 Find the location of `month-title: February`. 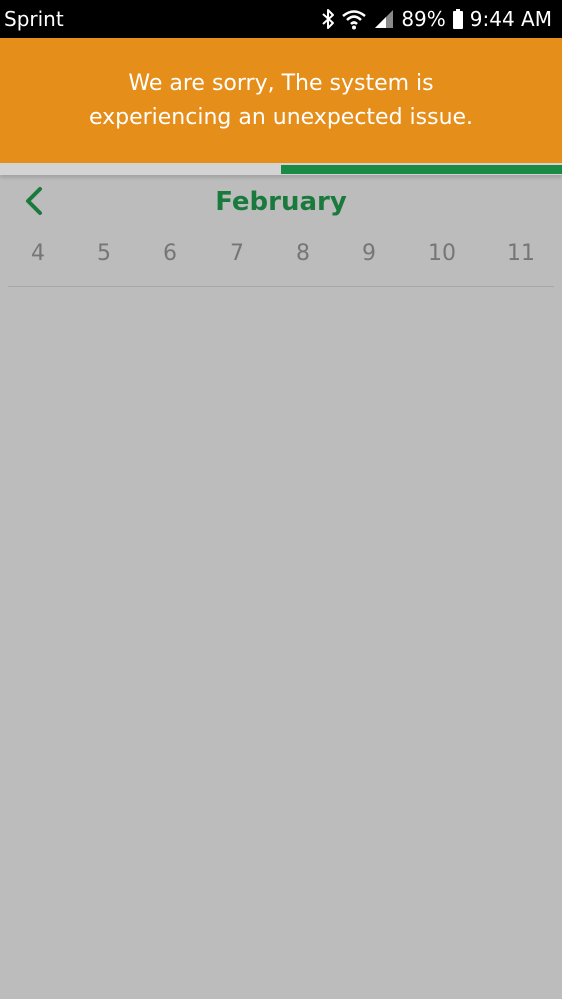

month-title: February is located at coordinates (281, 202).